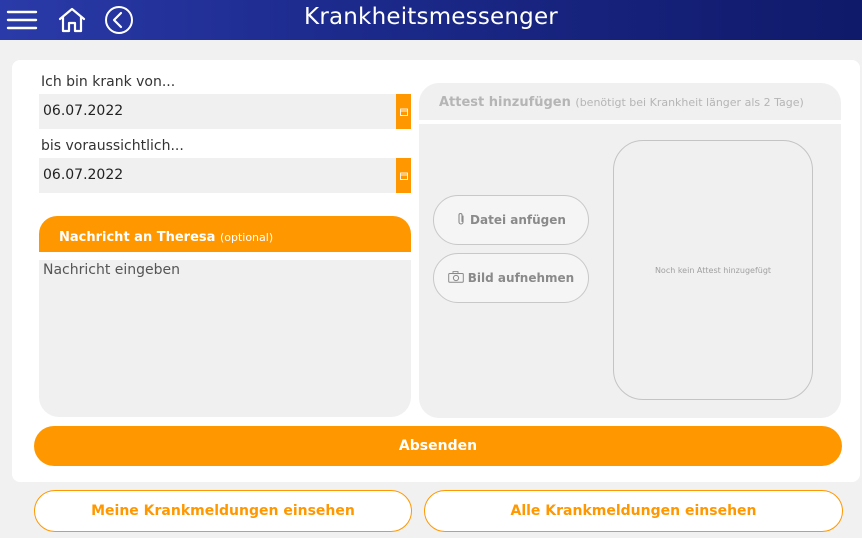 This screenshot has width=862, height=538. Describe the element at coordinates (246, 237) in the screenshot. I see `message-heading-note: (optional)` at that location.